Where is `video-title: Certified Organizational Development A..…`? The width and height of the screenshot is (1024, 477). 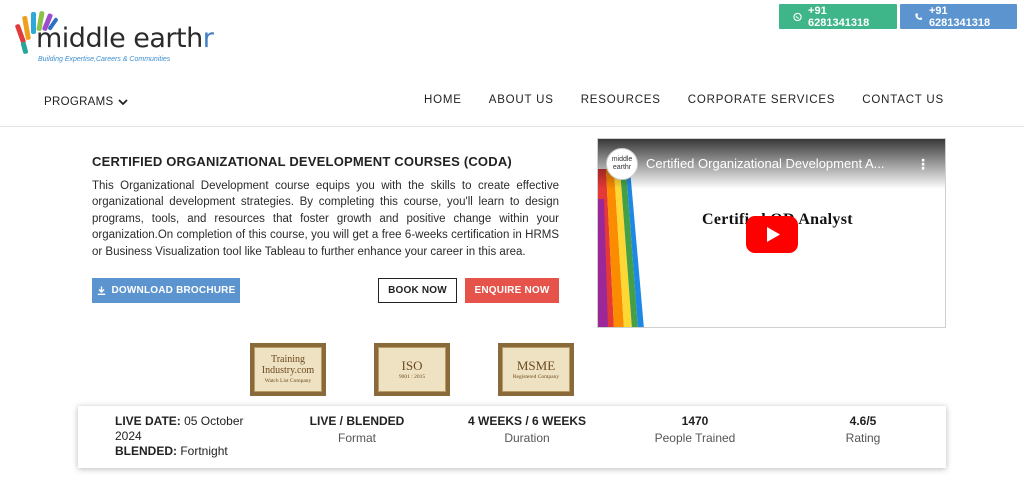 video-title: Certified Organizational Development A..… is located at coordinates (765, 163).